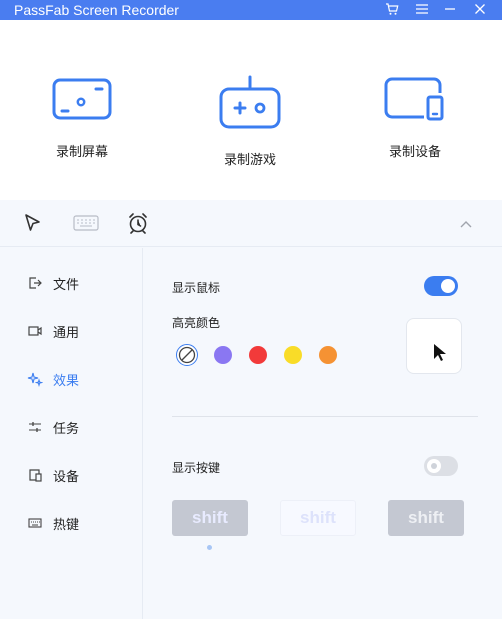  I want to click on title-bar: PassFab Screen Recorder, so click(251, 10).